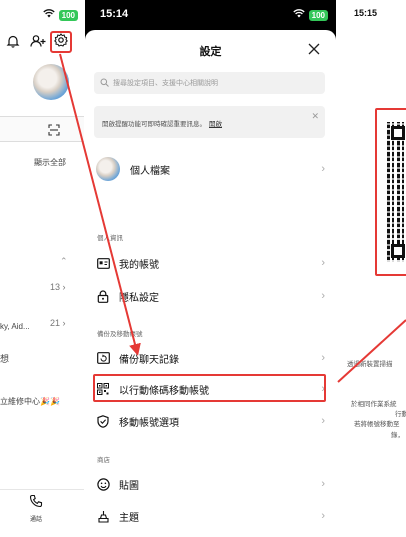  I want to click on highlight-box-qr-code, so click(390, 192).